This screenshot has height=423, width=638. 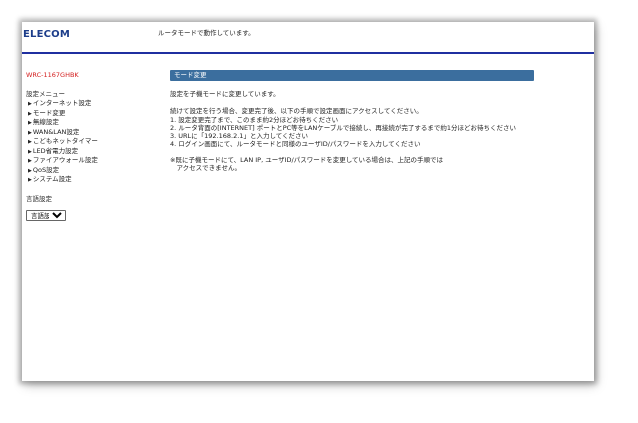 What do you see at coordinates (308, 53) in the screenshot?
I see `header-divider` at bounding box center [308, 53].